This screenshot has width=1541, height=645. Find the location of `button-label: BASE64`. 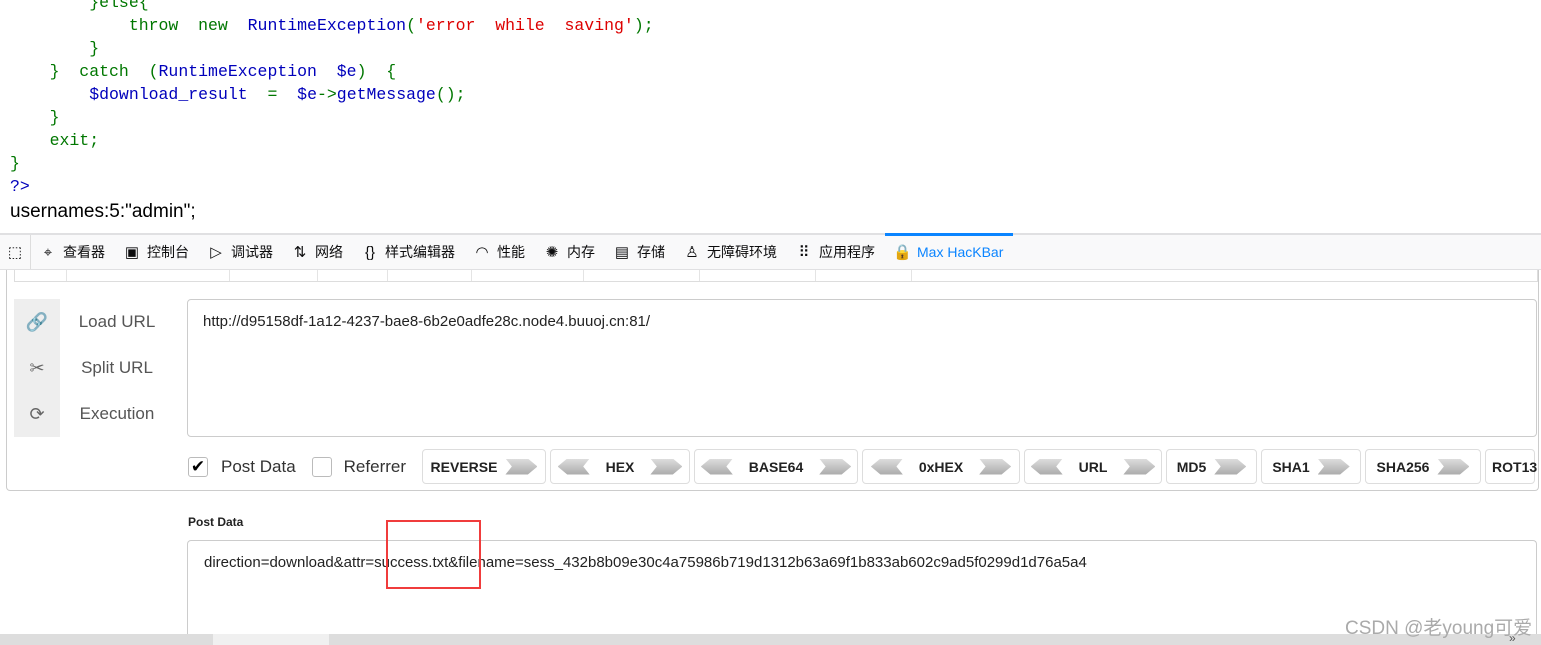

button-label: BASE64 is located at coordinates (776, 466).